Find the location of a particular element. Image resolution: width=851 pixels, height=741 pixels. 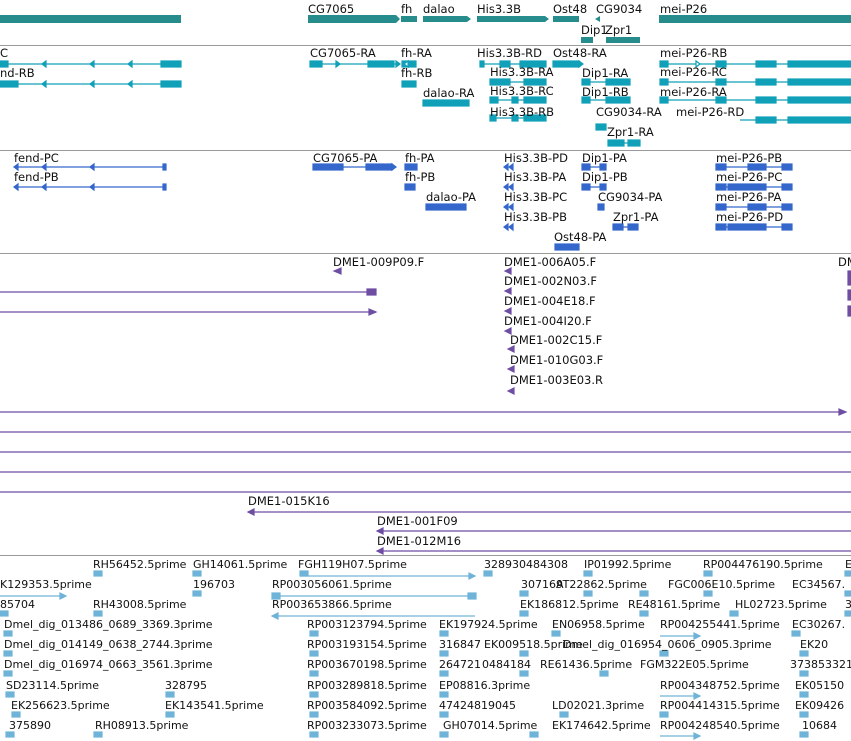

gene-label-Ost48: Ost48 is located at coordinates (570, 9).